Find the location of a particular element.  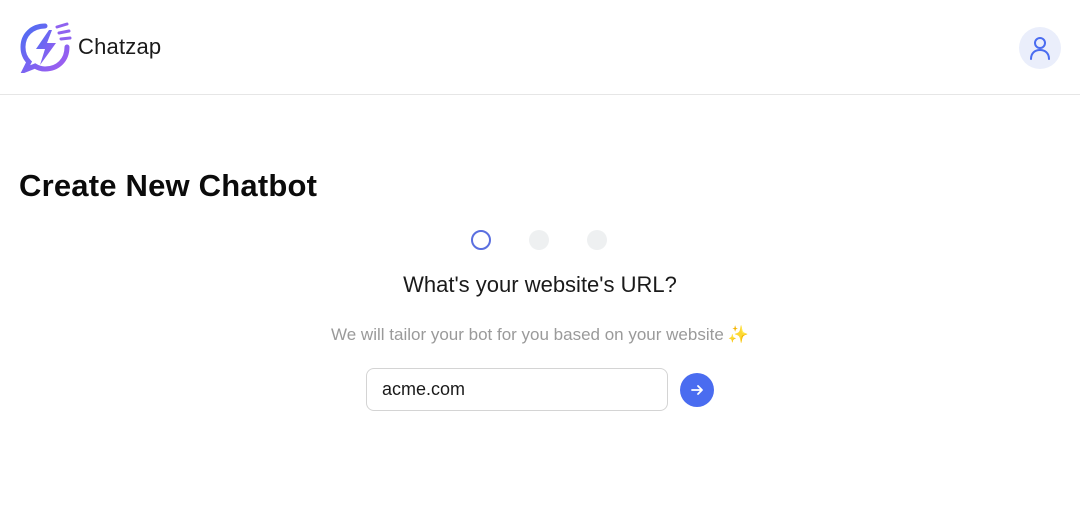

step-indicator is located at coordinates (541, 241).